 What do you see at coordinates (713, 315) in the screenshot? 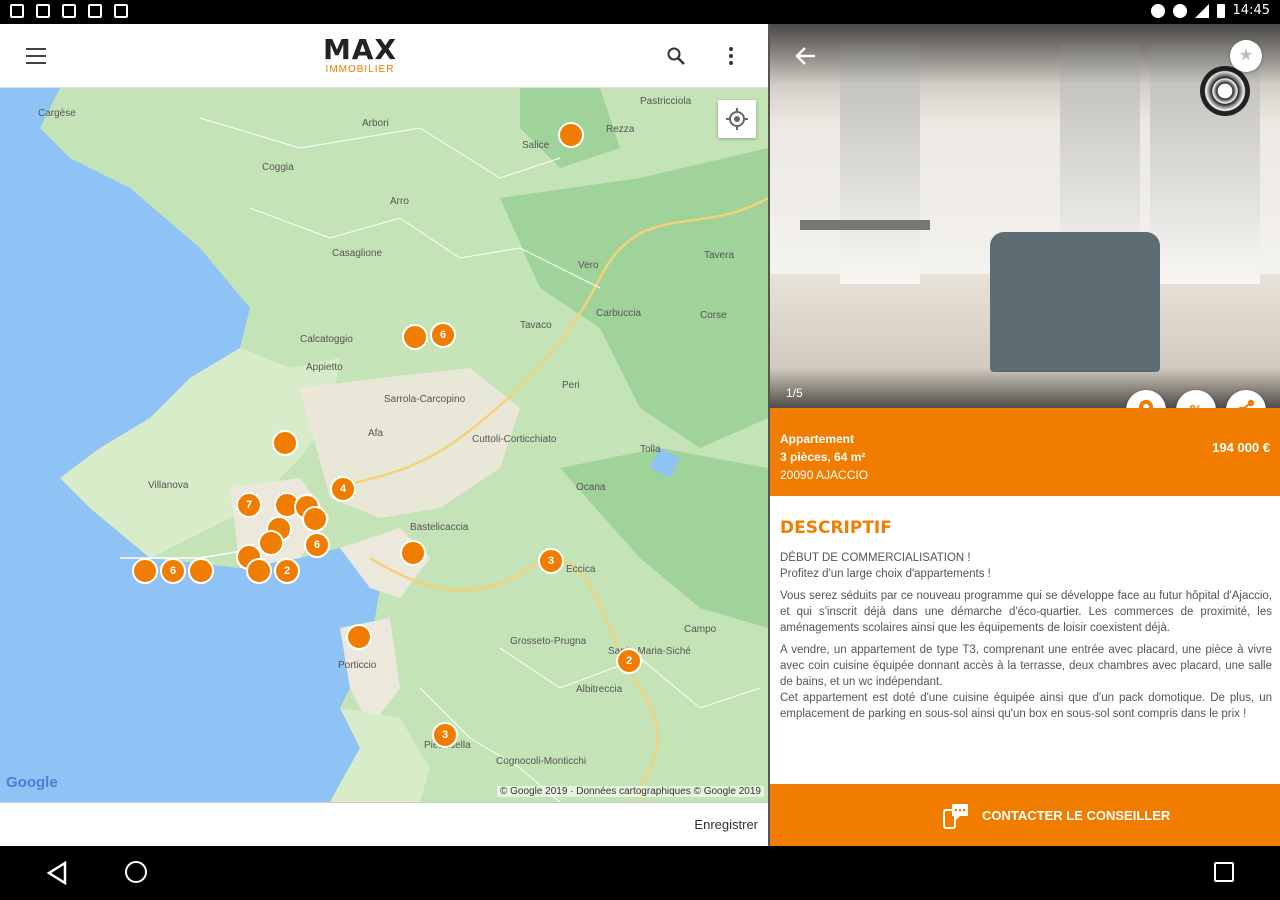
I see `place-label: Corse` at bounding box center [713, 315].